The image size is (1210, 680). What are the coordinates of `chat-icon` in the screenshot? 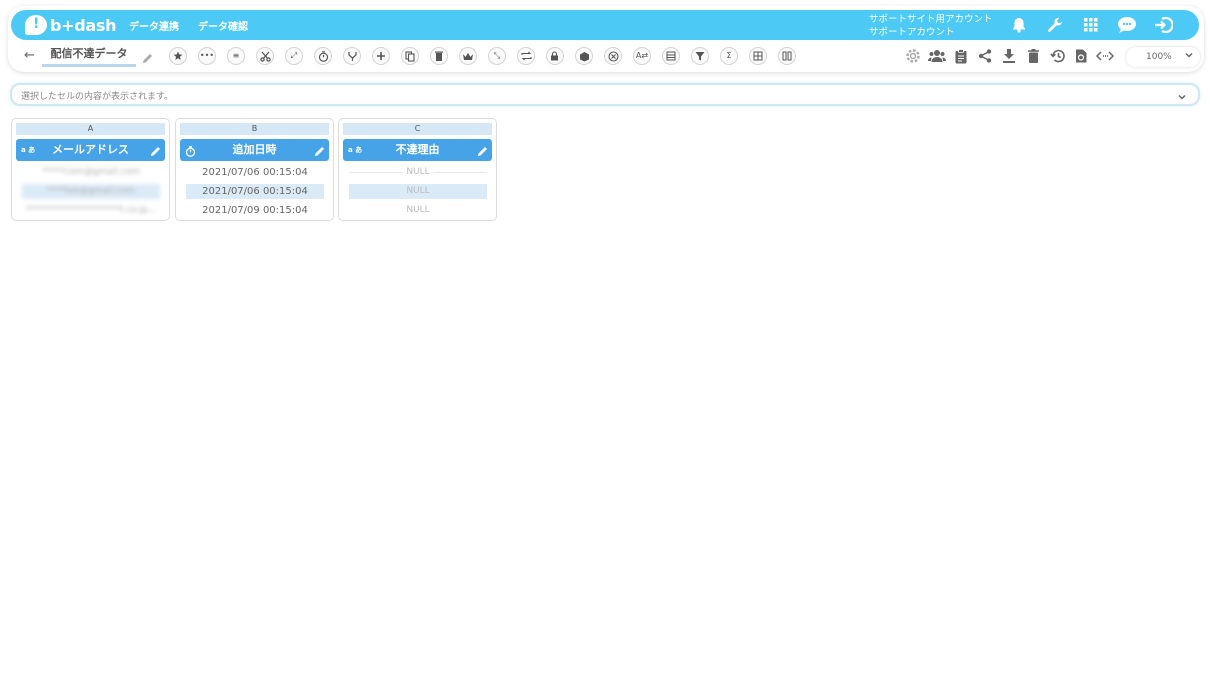 It's located at (1127, 25).